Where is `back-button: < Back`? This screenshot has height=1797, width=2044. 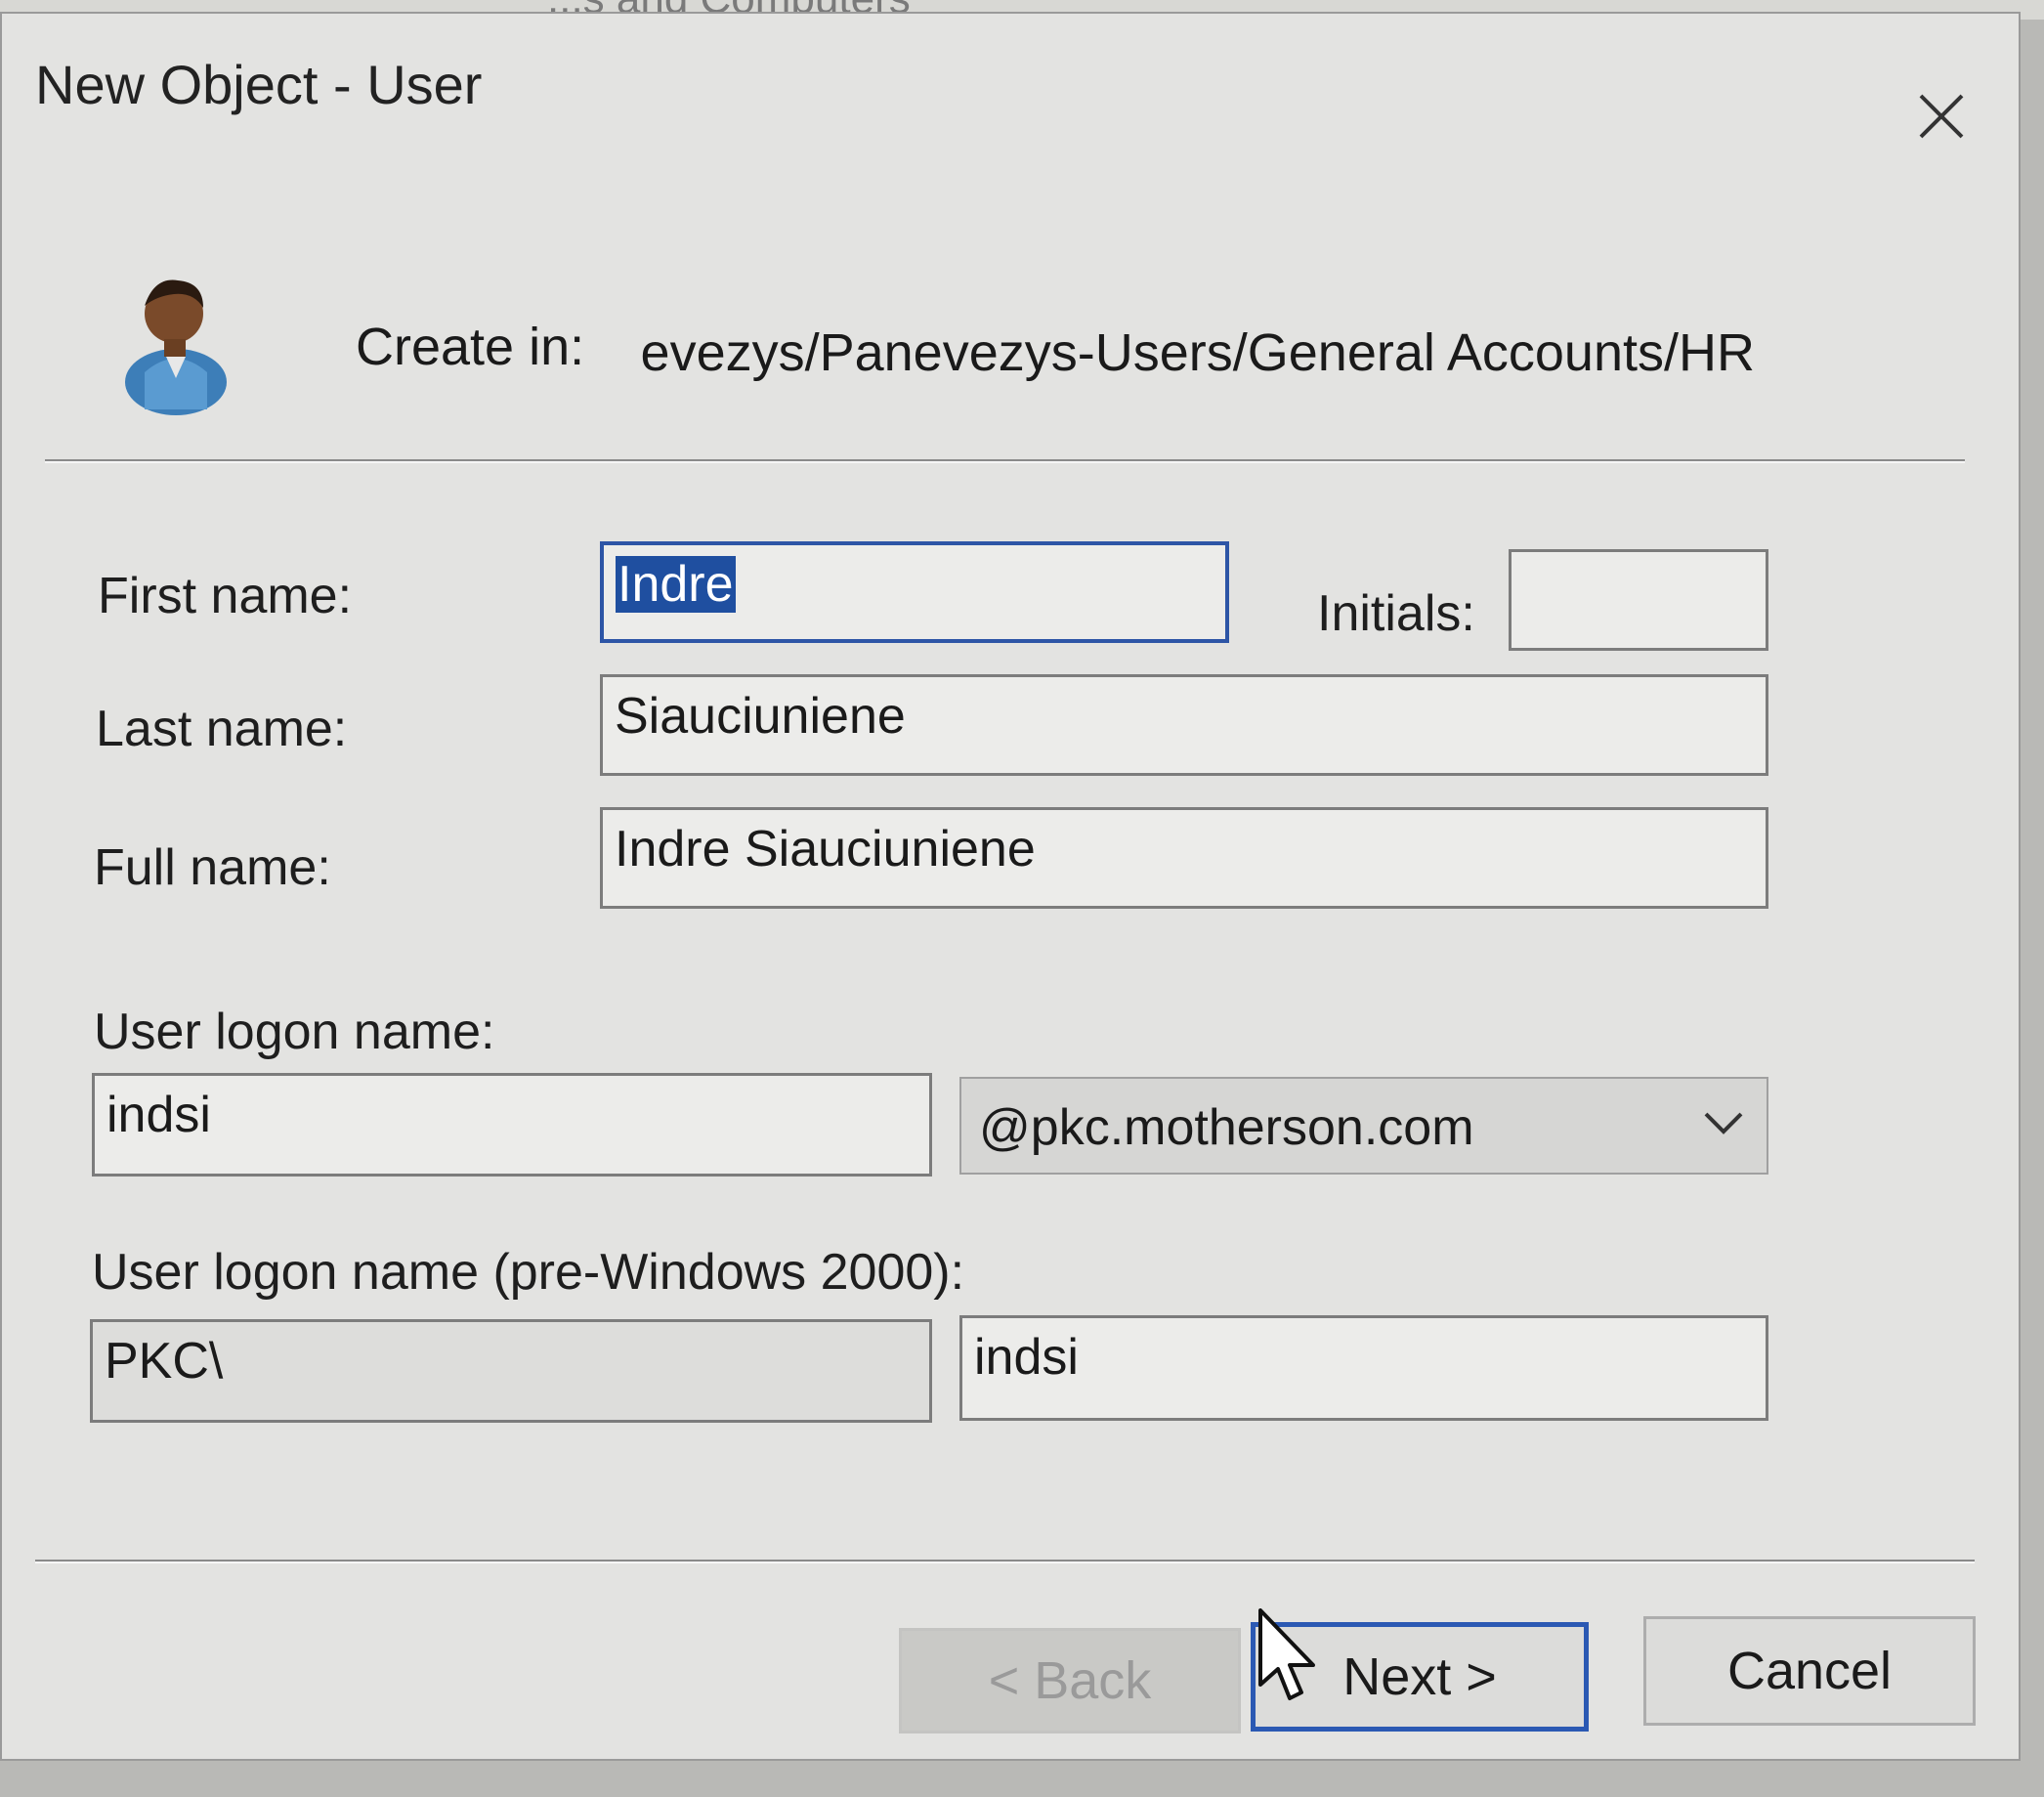
back-button: < Back is located at coordinates (1070, 1680).